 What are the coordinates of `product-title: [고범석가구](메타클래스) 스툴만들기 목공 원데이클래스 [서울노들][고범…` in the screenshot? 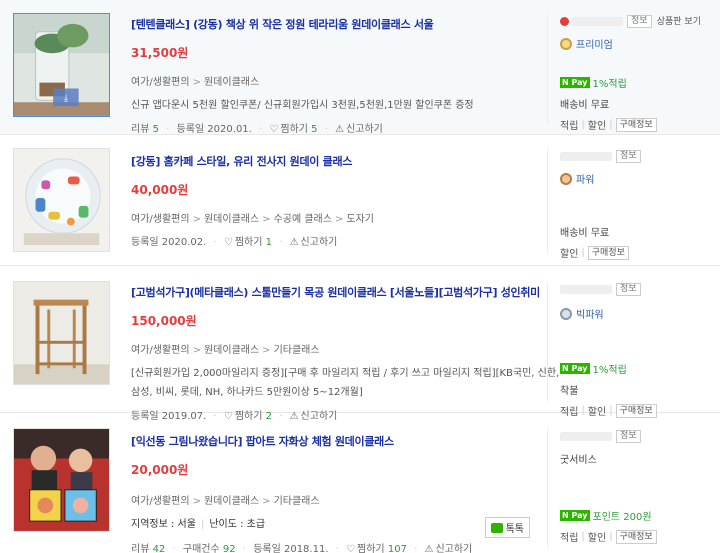 It's located at (335, 292).